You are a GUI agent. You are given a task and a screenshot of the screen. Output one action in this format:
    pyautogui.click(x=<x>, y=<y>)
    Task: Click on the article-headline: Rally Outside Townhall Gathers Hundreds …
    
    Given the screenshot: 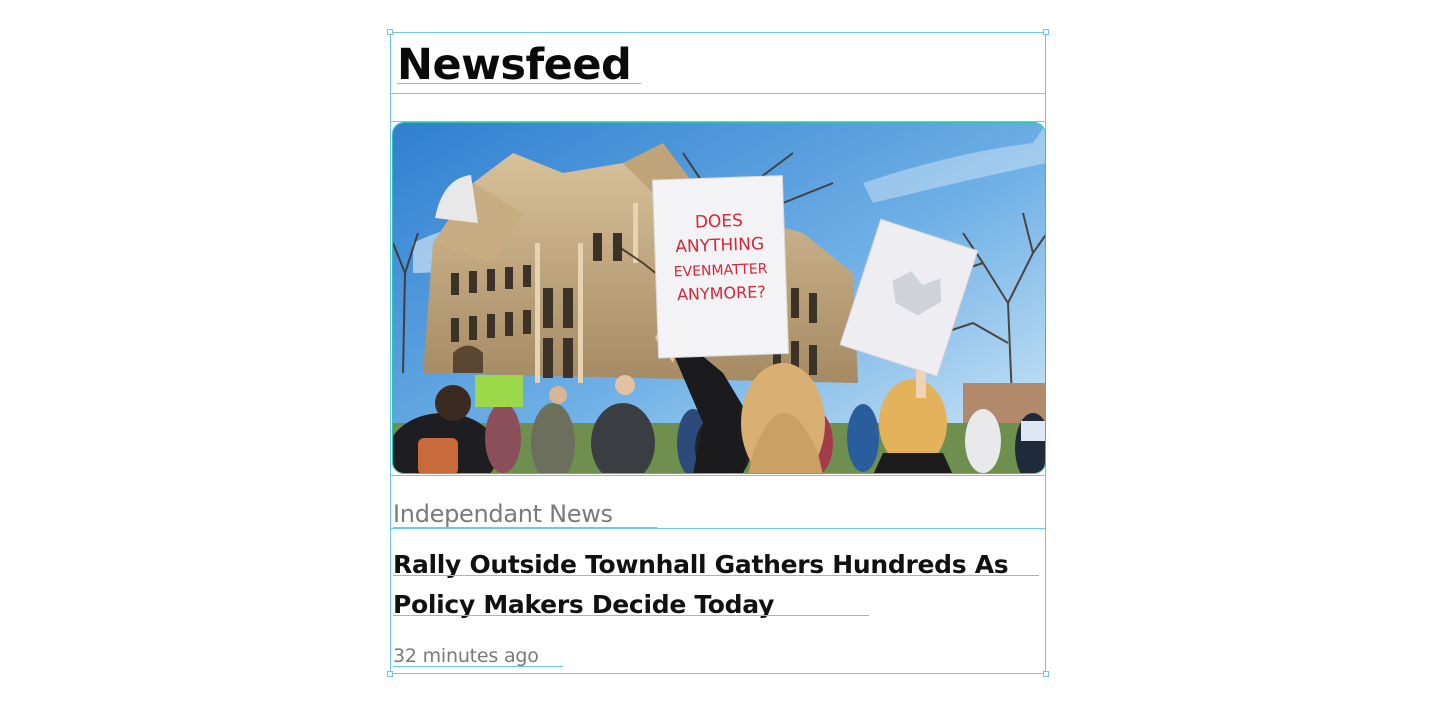 What is the action you would take?
    pyautogui.click(x=723, y=585)
    